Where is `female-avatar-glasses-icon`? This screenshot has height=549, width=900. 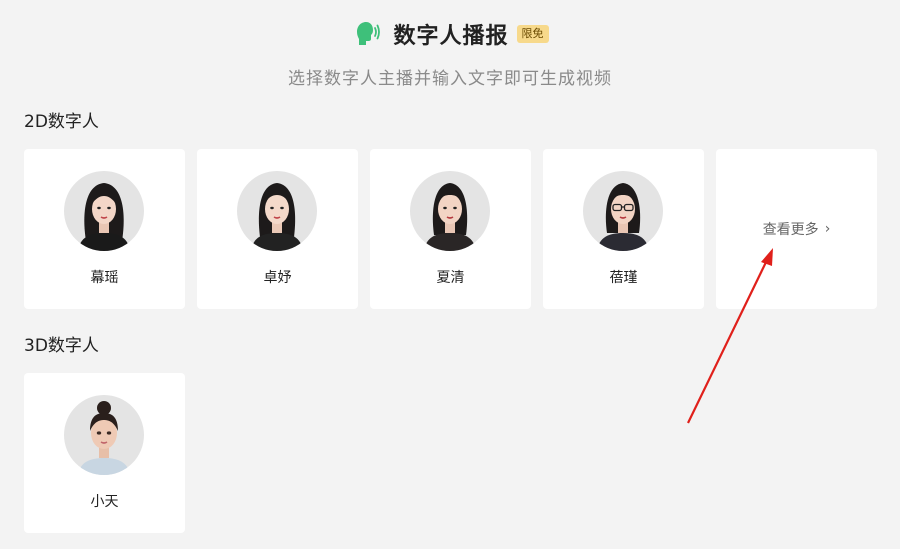
female-avatar-glasses-icon is located at coordinates (623, 217).